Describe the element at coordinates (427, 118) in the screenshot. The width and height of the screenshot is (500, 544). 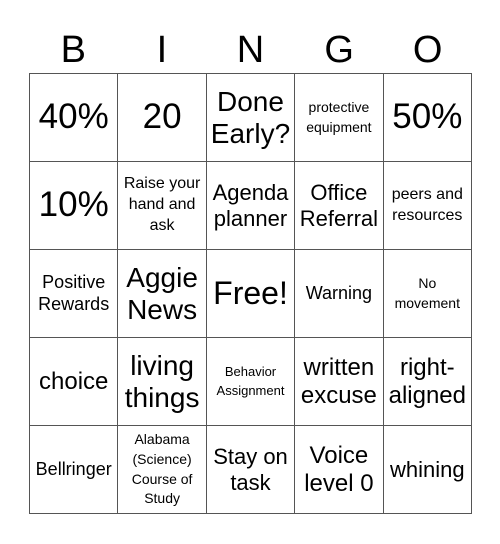
I see `bingo-cell: 50%` at that location.